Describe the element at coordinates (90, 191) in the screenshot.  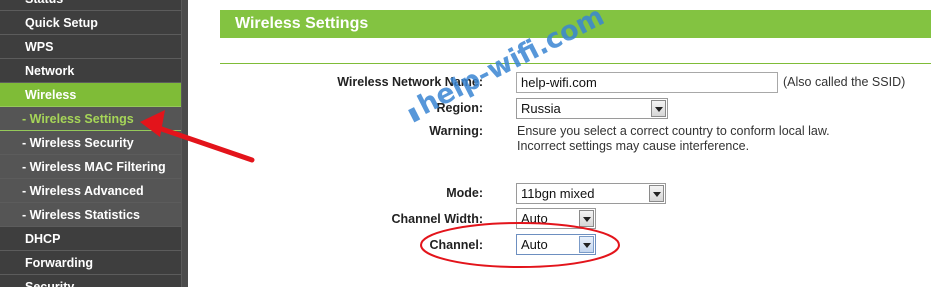
I see `sidebar-subitem-wireless-advanced: - Wireless Advanced` at that location.